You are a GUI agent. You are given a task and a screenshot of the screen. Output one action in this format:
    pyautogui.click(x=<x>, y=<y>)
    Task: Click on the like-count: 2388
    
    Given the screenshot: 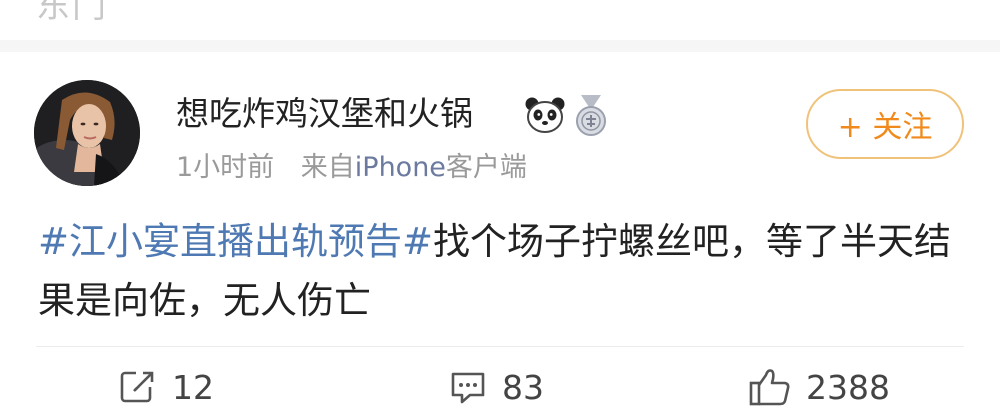 What is the action you would take?
    pyautogui.click(x=848, y=387)
    